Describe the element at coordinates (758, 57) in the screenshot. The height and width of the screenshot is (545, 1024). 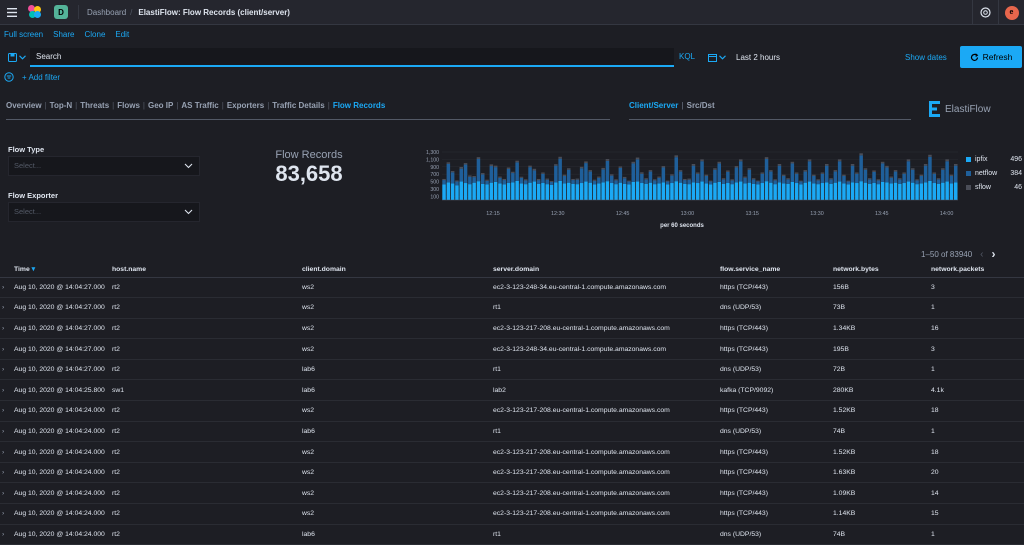
I see `time-range-text: Last 2 hours` at that location.